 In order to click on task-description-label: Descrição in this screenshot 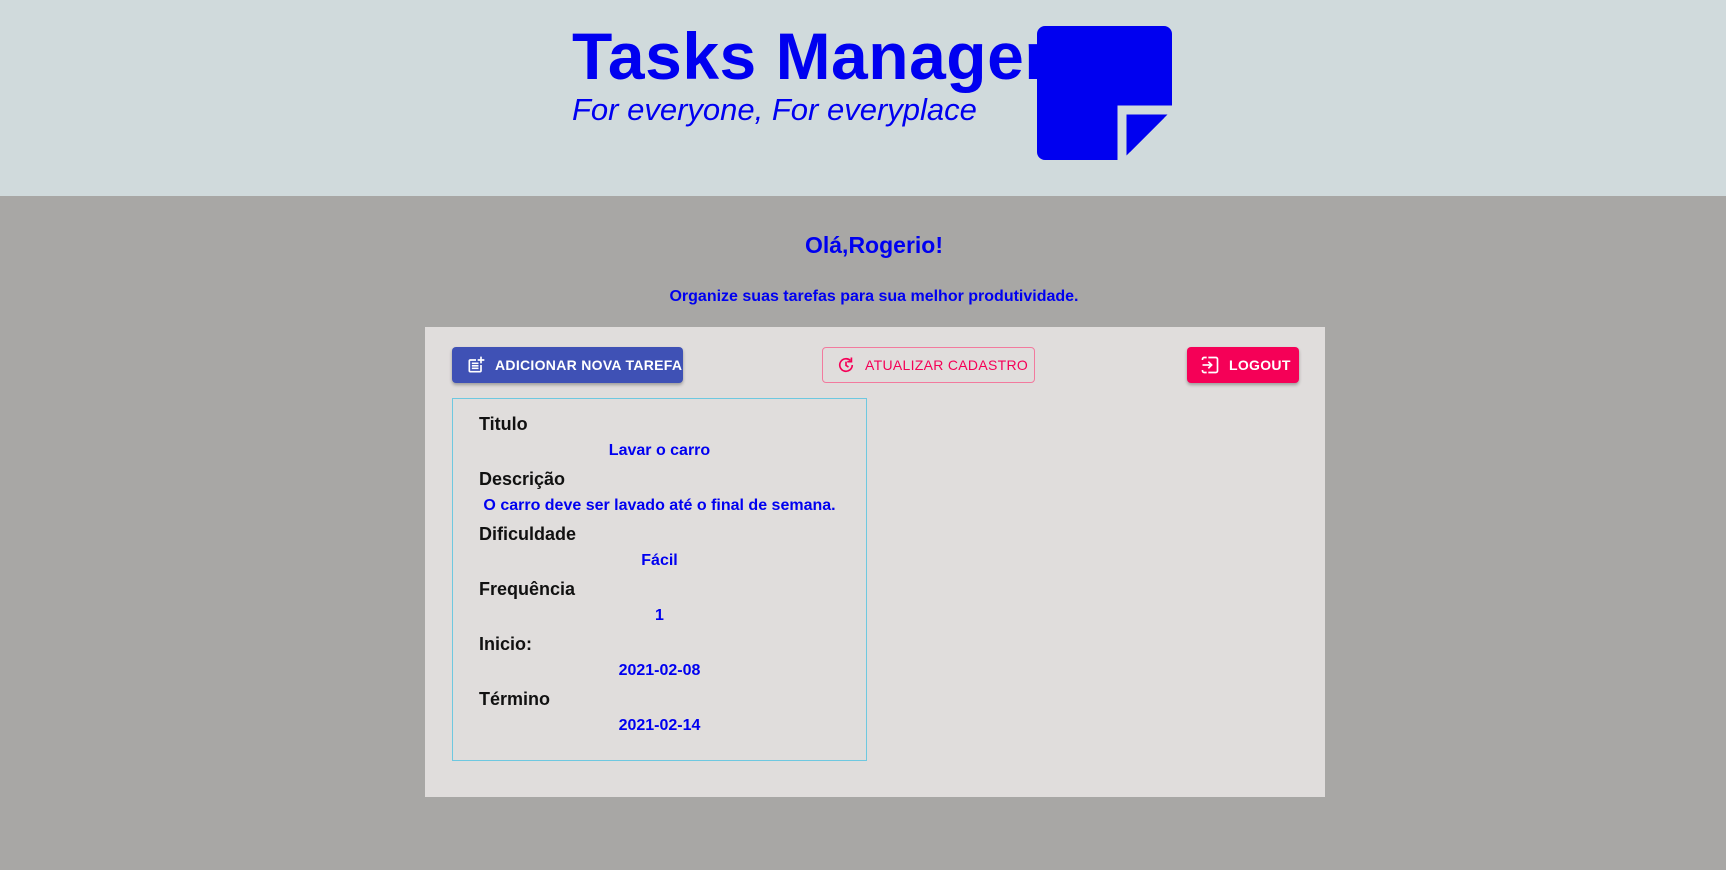, I will do `click(522, 479)`.